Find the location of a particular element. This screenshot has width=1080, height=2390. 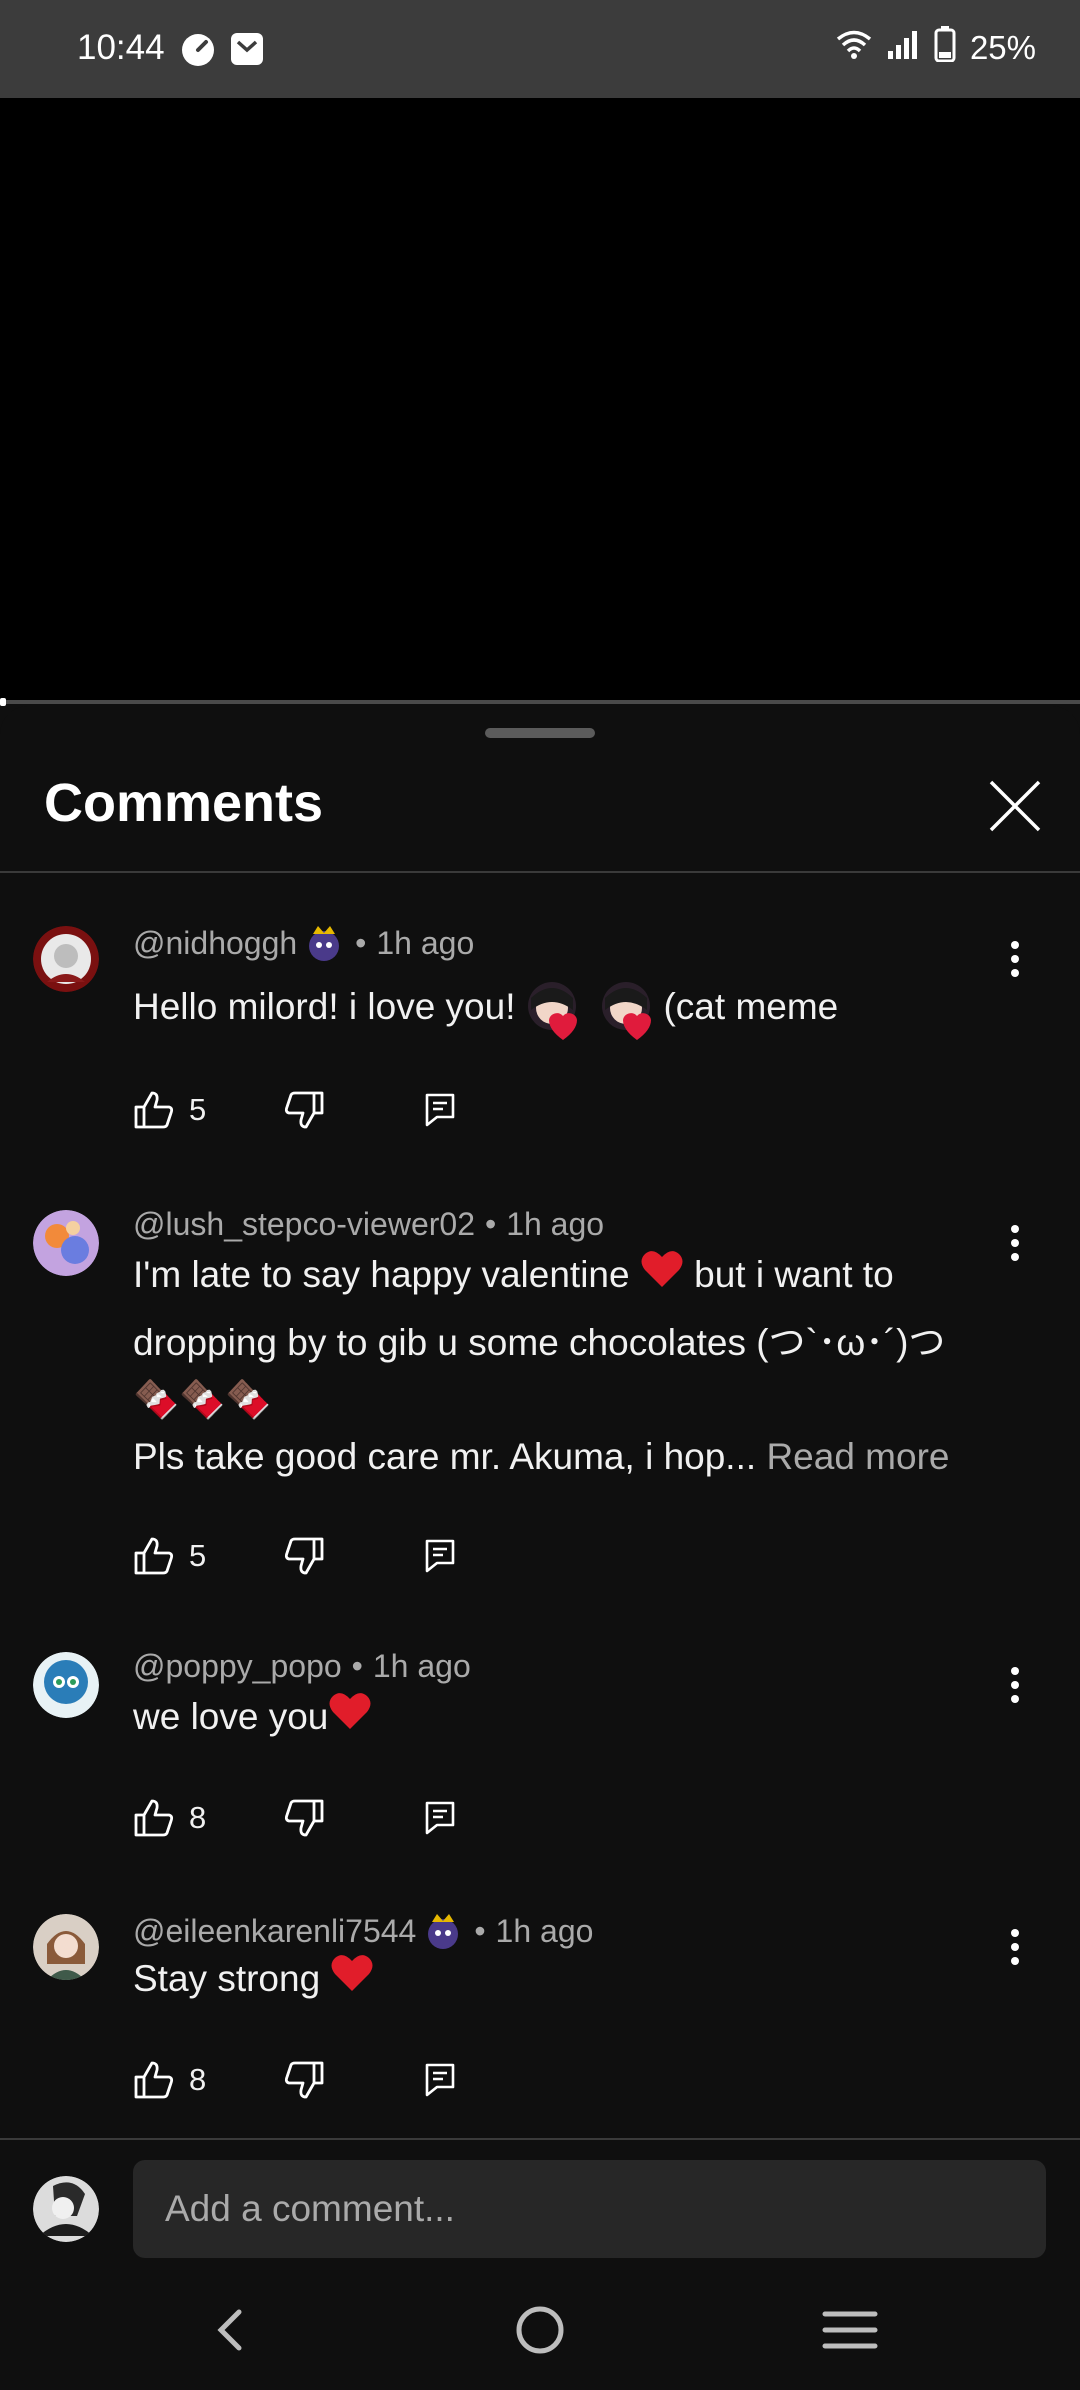

comment-author: @nidhoggh is located at coordinates (215, 943).